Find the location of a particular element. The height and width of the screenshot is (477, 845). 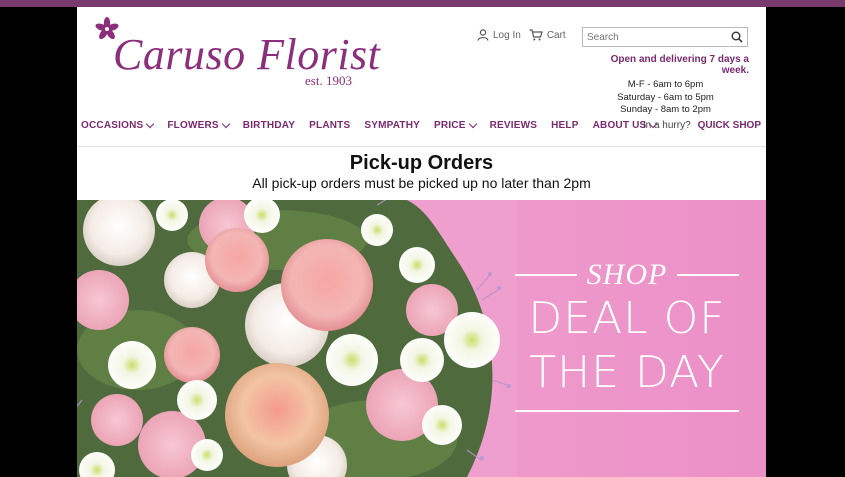

divider-right is located at coordinates (708, 275).